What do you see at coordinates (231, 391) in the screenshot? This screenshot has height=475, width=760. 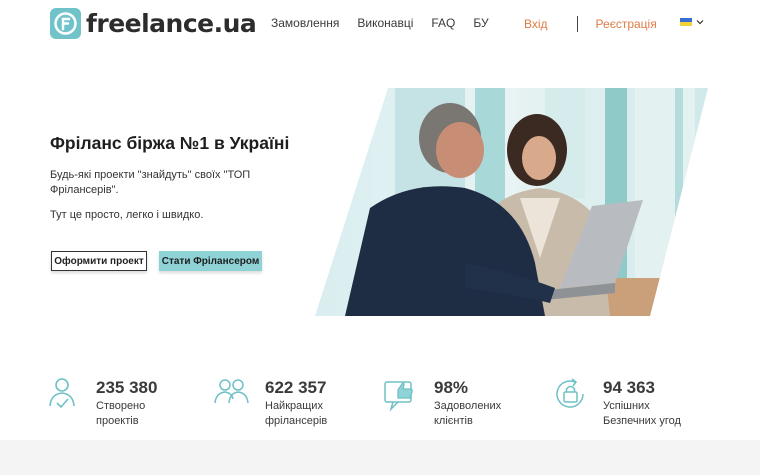 I see `people-group-icon` at bounding box center [231, 391].